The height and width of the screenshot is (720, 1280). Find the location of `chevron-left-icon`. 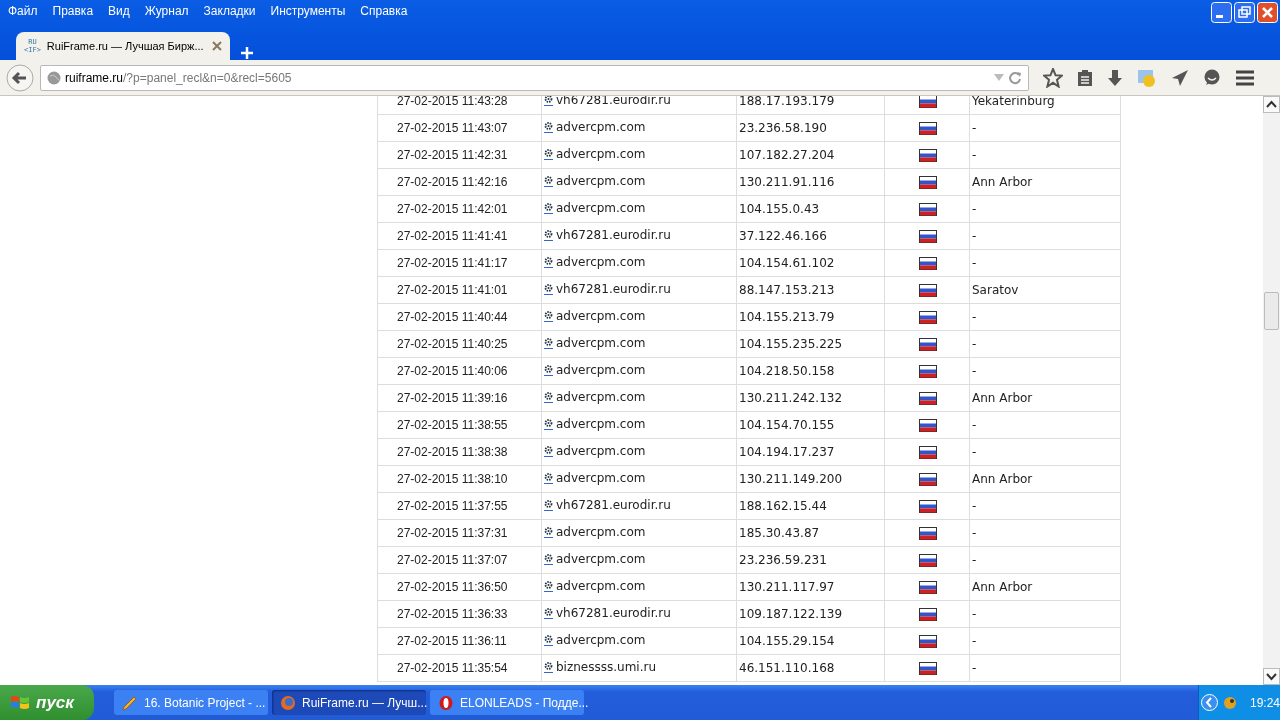

chevron-left-icon is located at coordinates (1209, 702).